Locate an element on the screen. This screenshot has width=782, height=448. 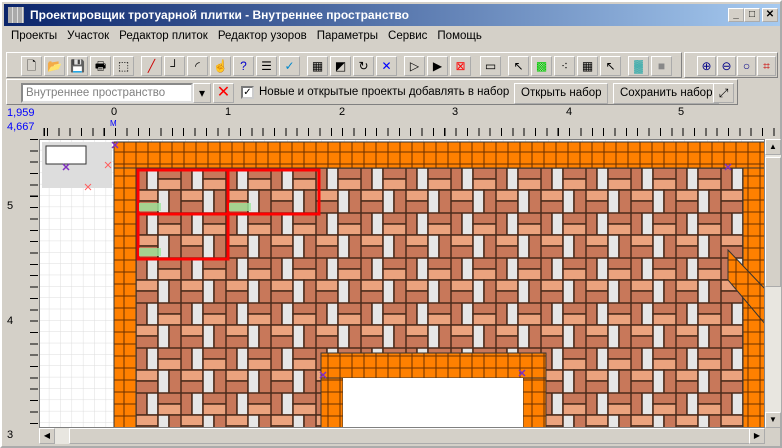
ruler-mark: 2 is located at coordinates (342, 112).